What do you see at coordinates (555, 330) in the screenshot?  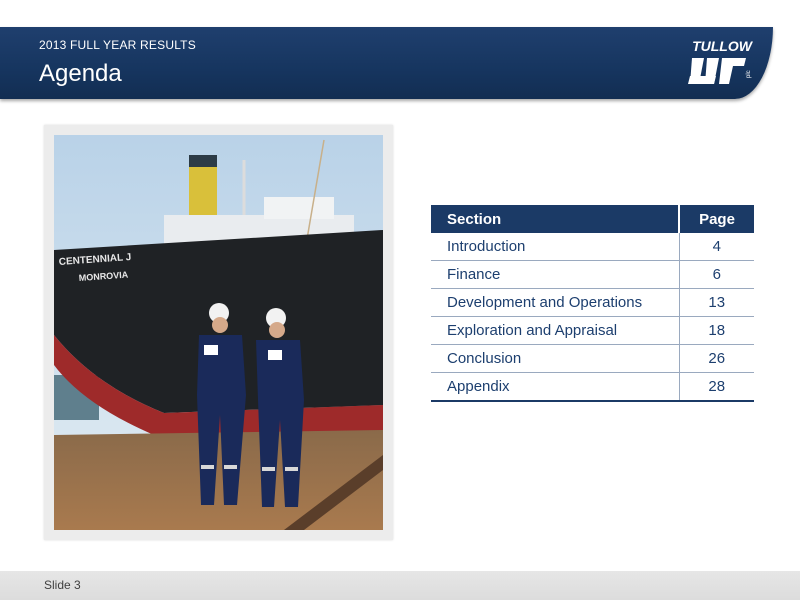 I see `section-cell: Exploration and Appraisal` at bounding box center [555, 330].